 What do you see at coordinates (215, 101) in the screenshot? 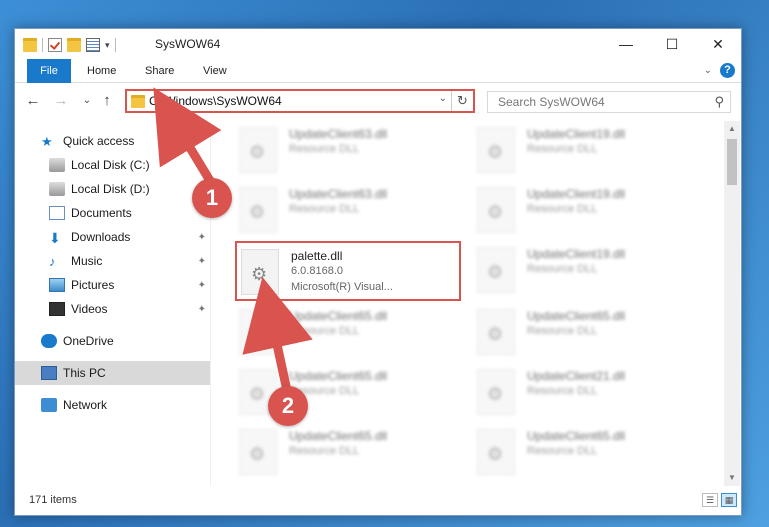
I see `address-path: C:\Windows\SysWOW64` at bounding box center [215, 101].